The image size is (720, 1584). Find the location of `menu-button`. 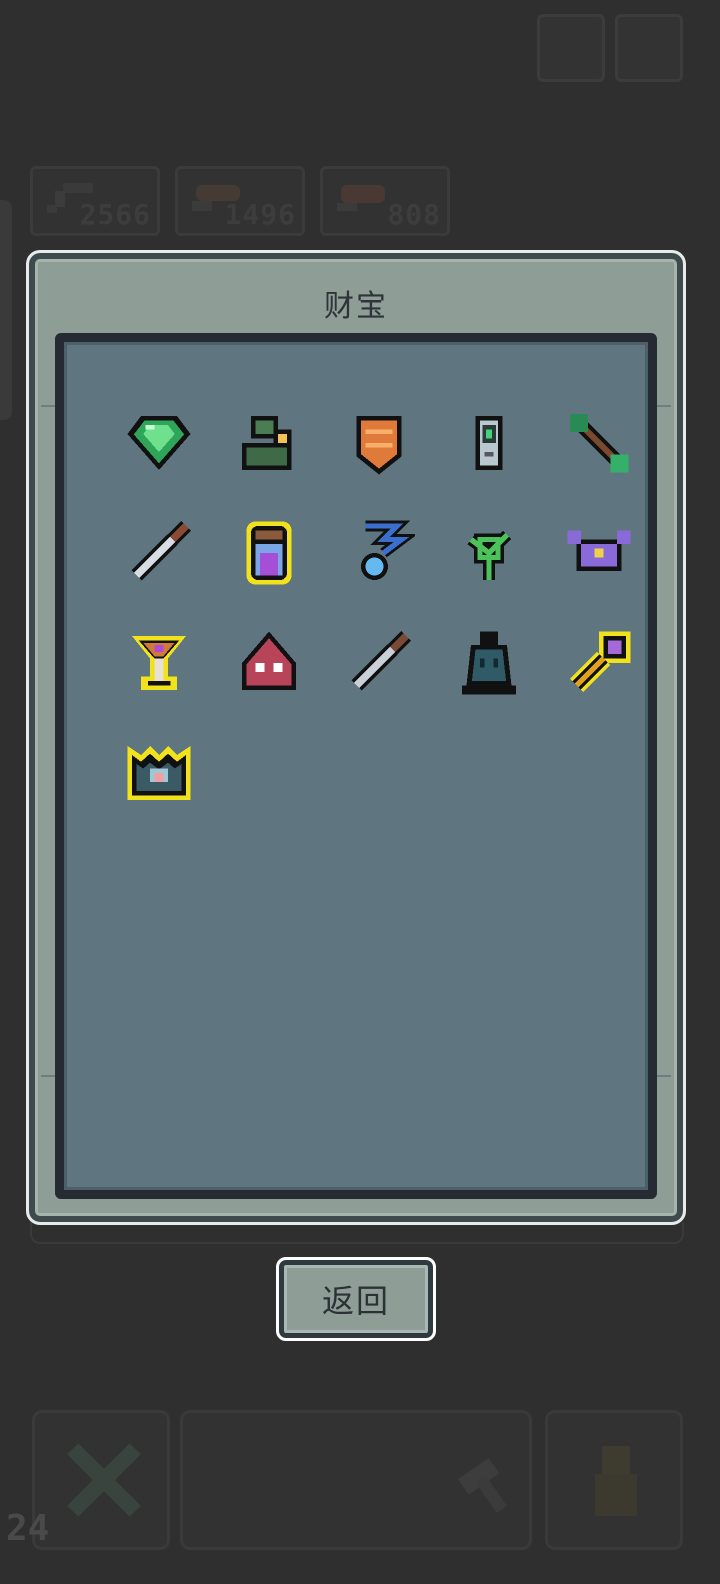

menu-button is located at coordinates (571, 48).